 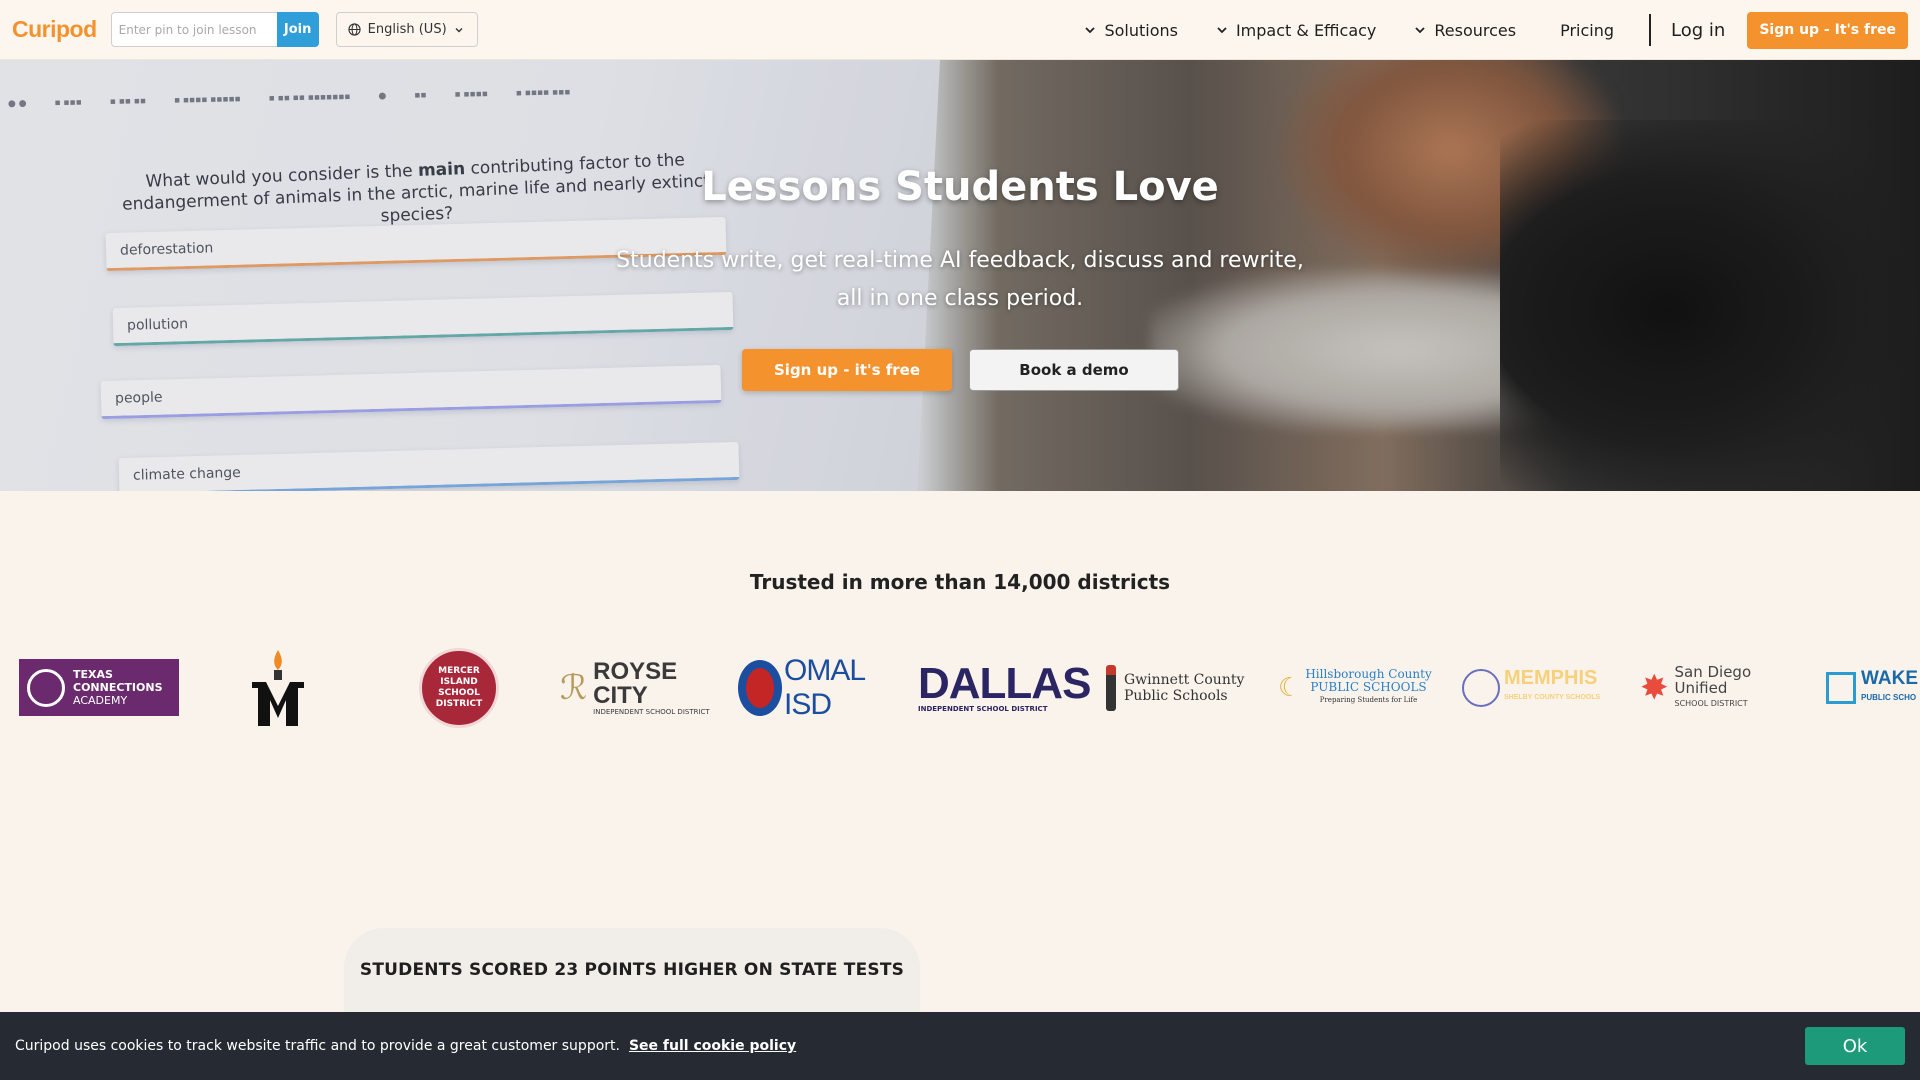 I want to click on hero-title: Lessons Students Love, so click(x=960, y=187).